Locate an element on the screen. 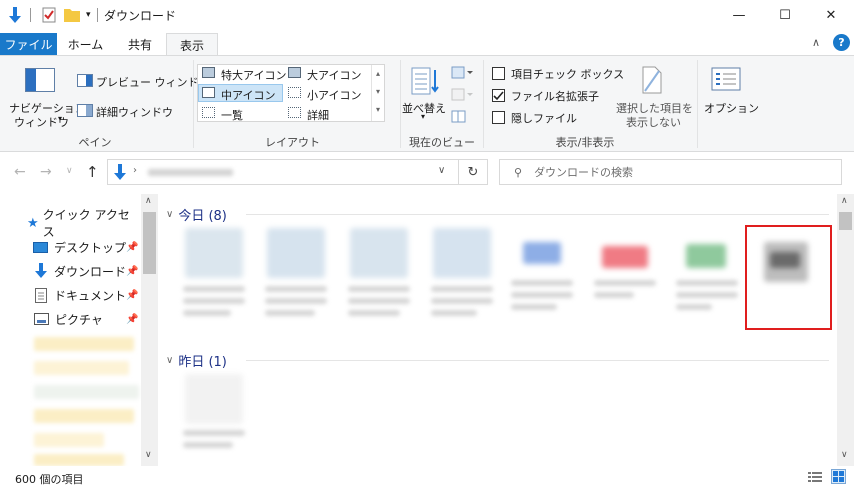 This screenshot has width=854, height=490. options-button: オプション is located at coordinates (731, 108).